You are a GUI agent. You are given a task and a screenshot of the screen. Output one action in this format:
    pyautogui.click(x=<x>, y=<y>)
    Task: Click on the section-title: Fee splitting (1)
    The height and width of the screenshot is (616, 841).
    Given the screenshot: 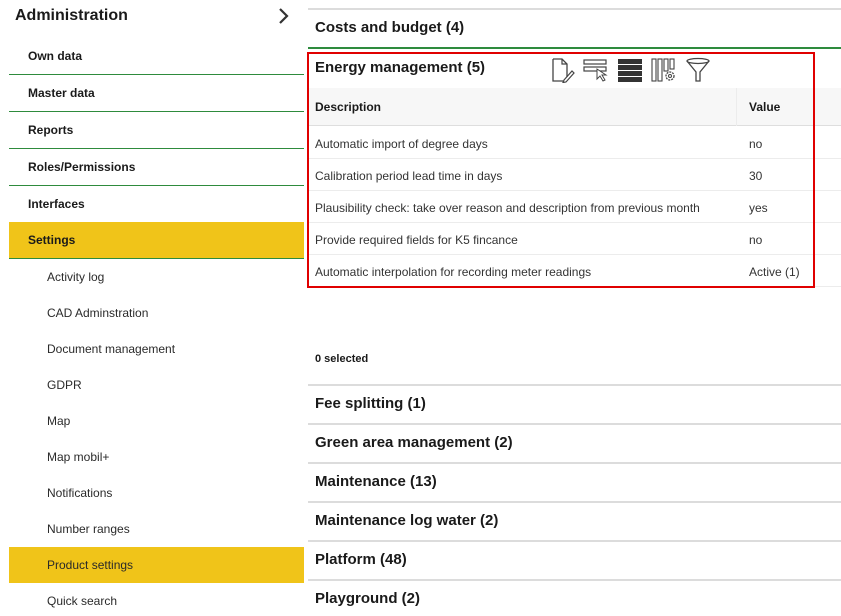 What is the action you would take?
    pyautogui.click(x=370, y=403)
    